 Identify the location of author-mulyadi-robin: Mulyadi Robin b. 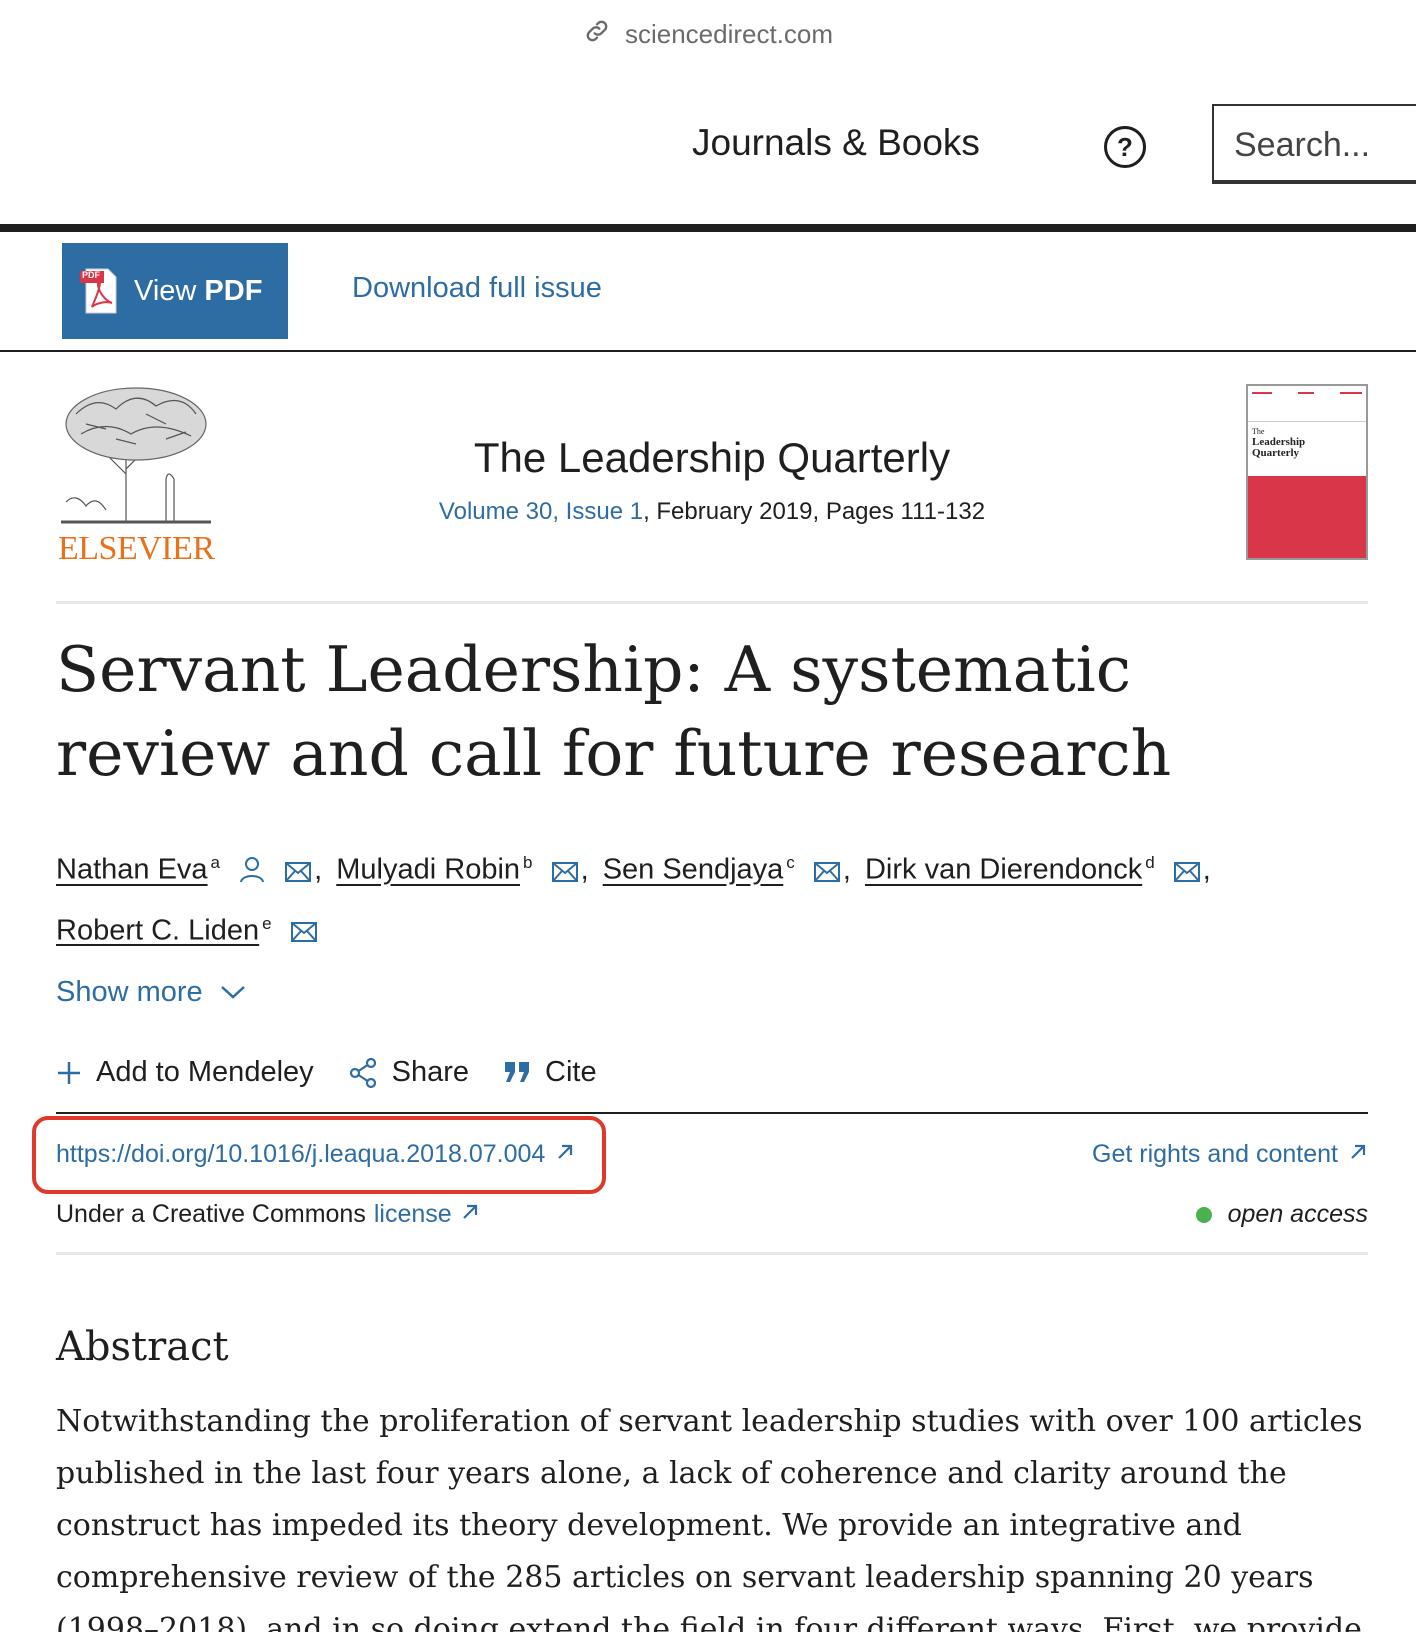
(457, 868).